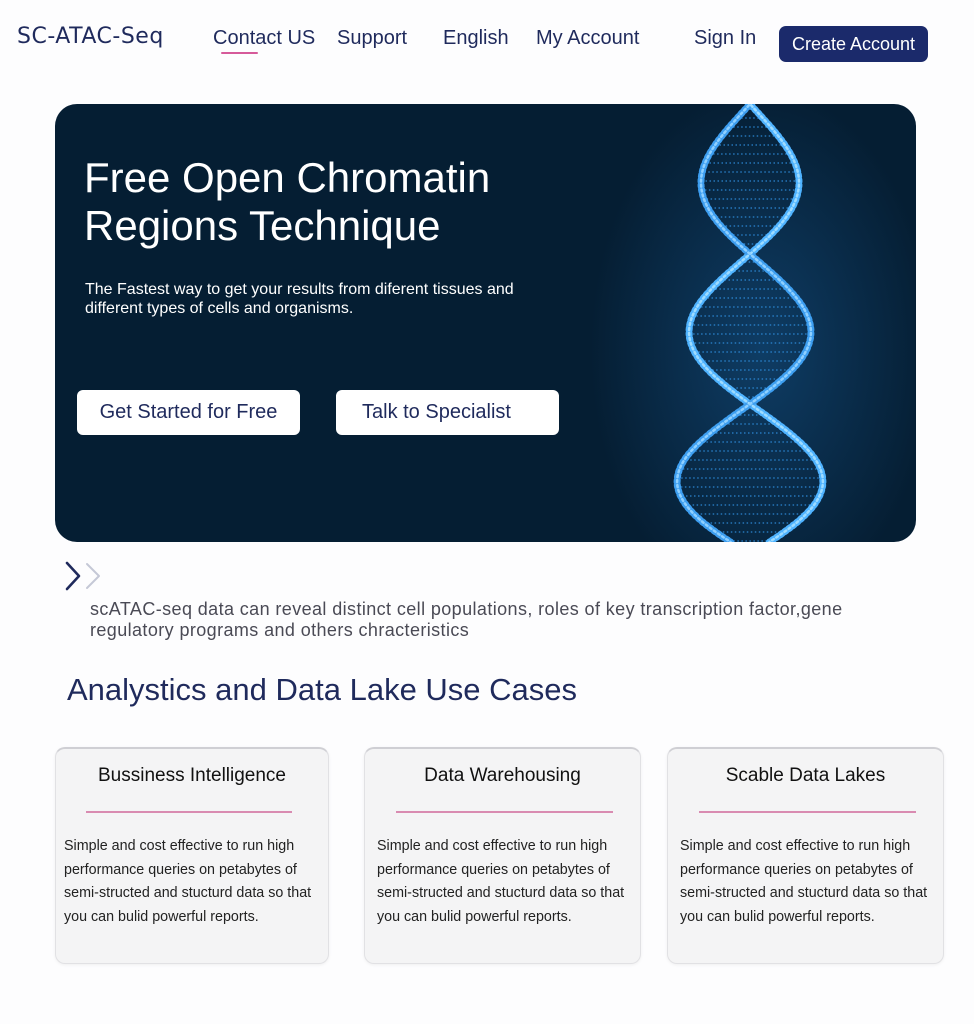 Image resolution: width=974 pixels, height=1024 pixels. What do you see at coordinates (192, 775) in the screenshot?
I see `card-title: Bussiness Intelligence` at bounding box center [192, 775].